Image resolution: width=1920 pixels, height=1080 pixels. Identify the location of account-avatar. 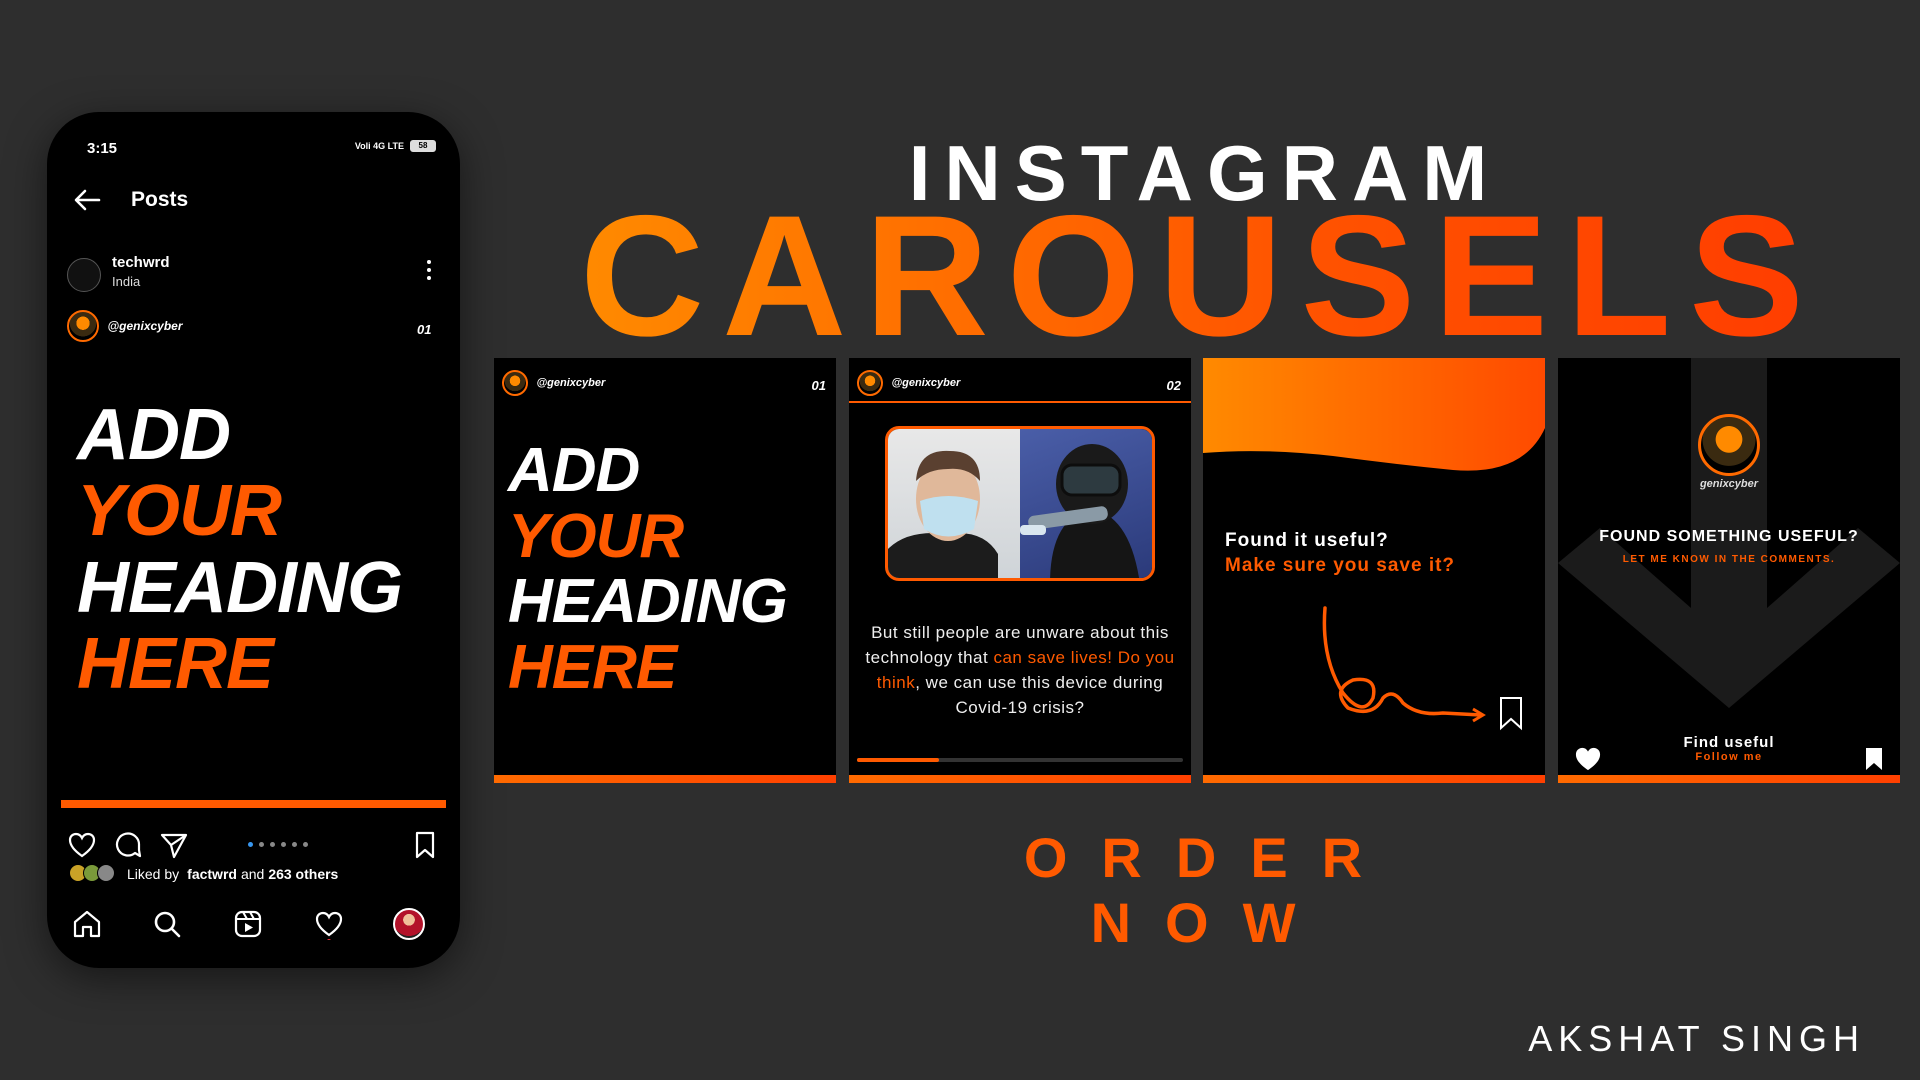
(84, 275).